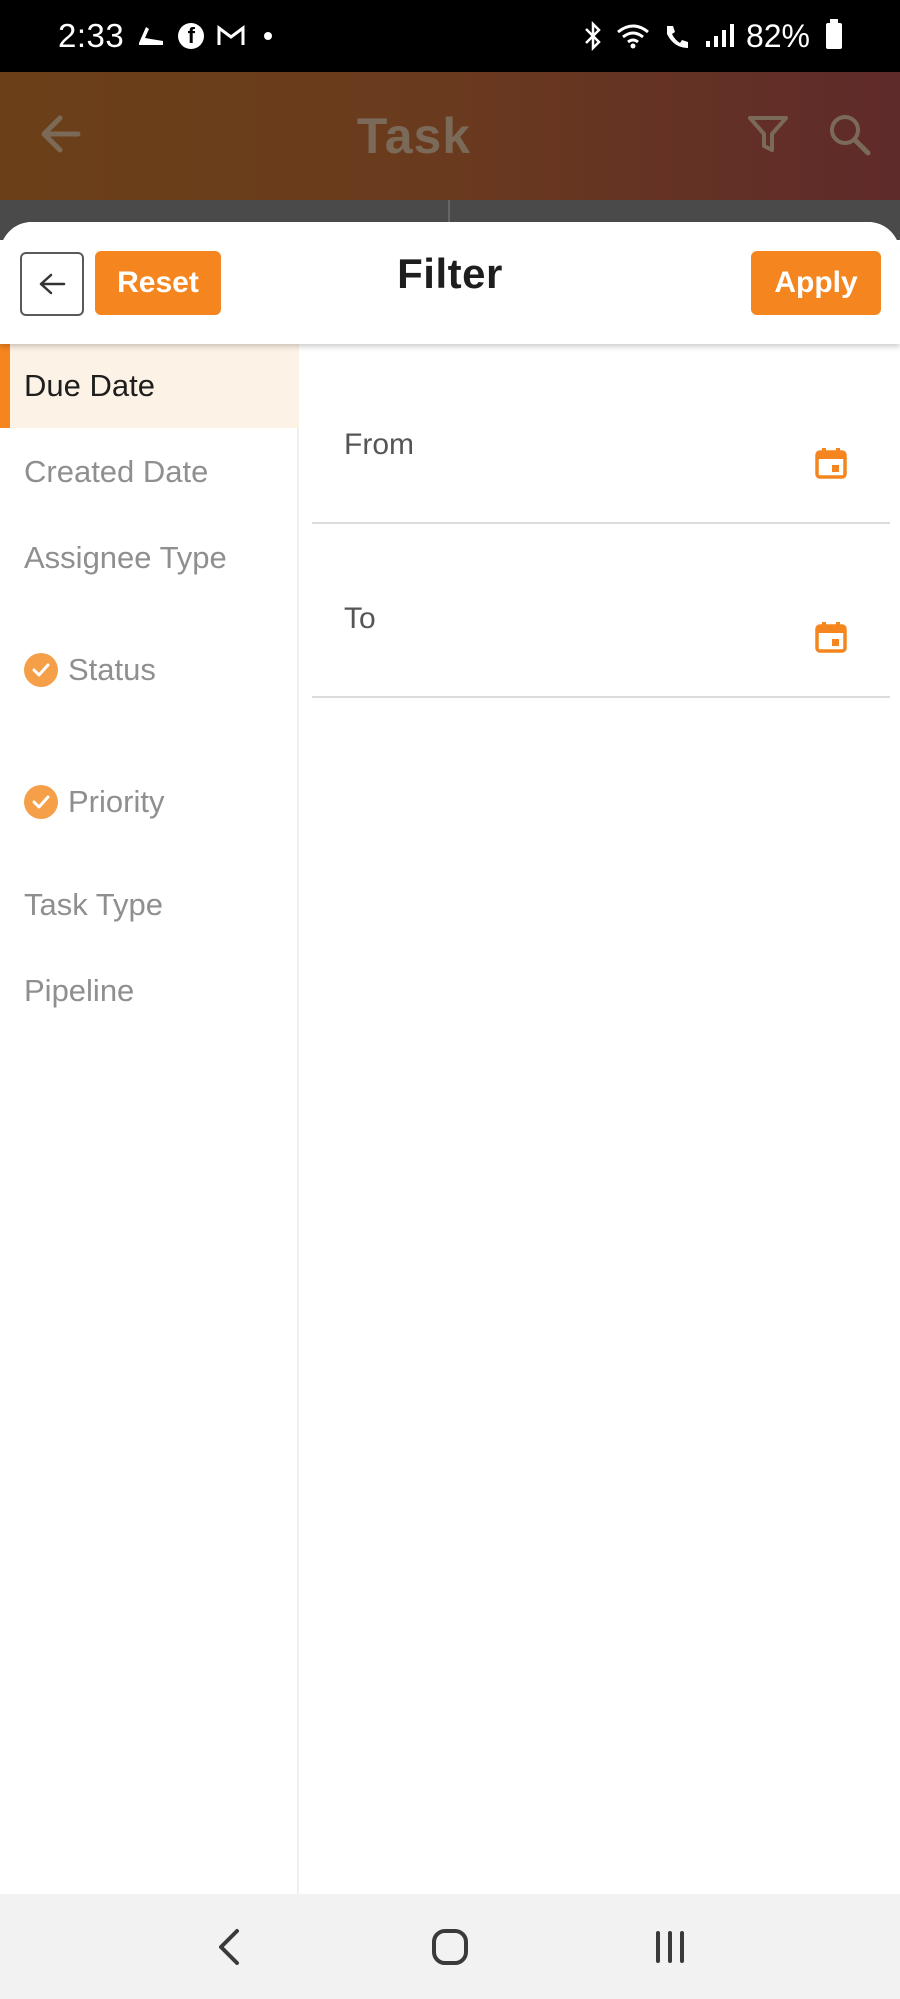 This screenshot has height=1999, width=900. What do you see at coordinates (79, 990) in the screenshot?
I see `menu-item-label: Pipeline` at bounding box center [79, 990].